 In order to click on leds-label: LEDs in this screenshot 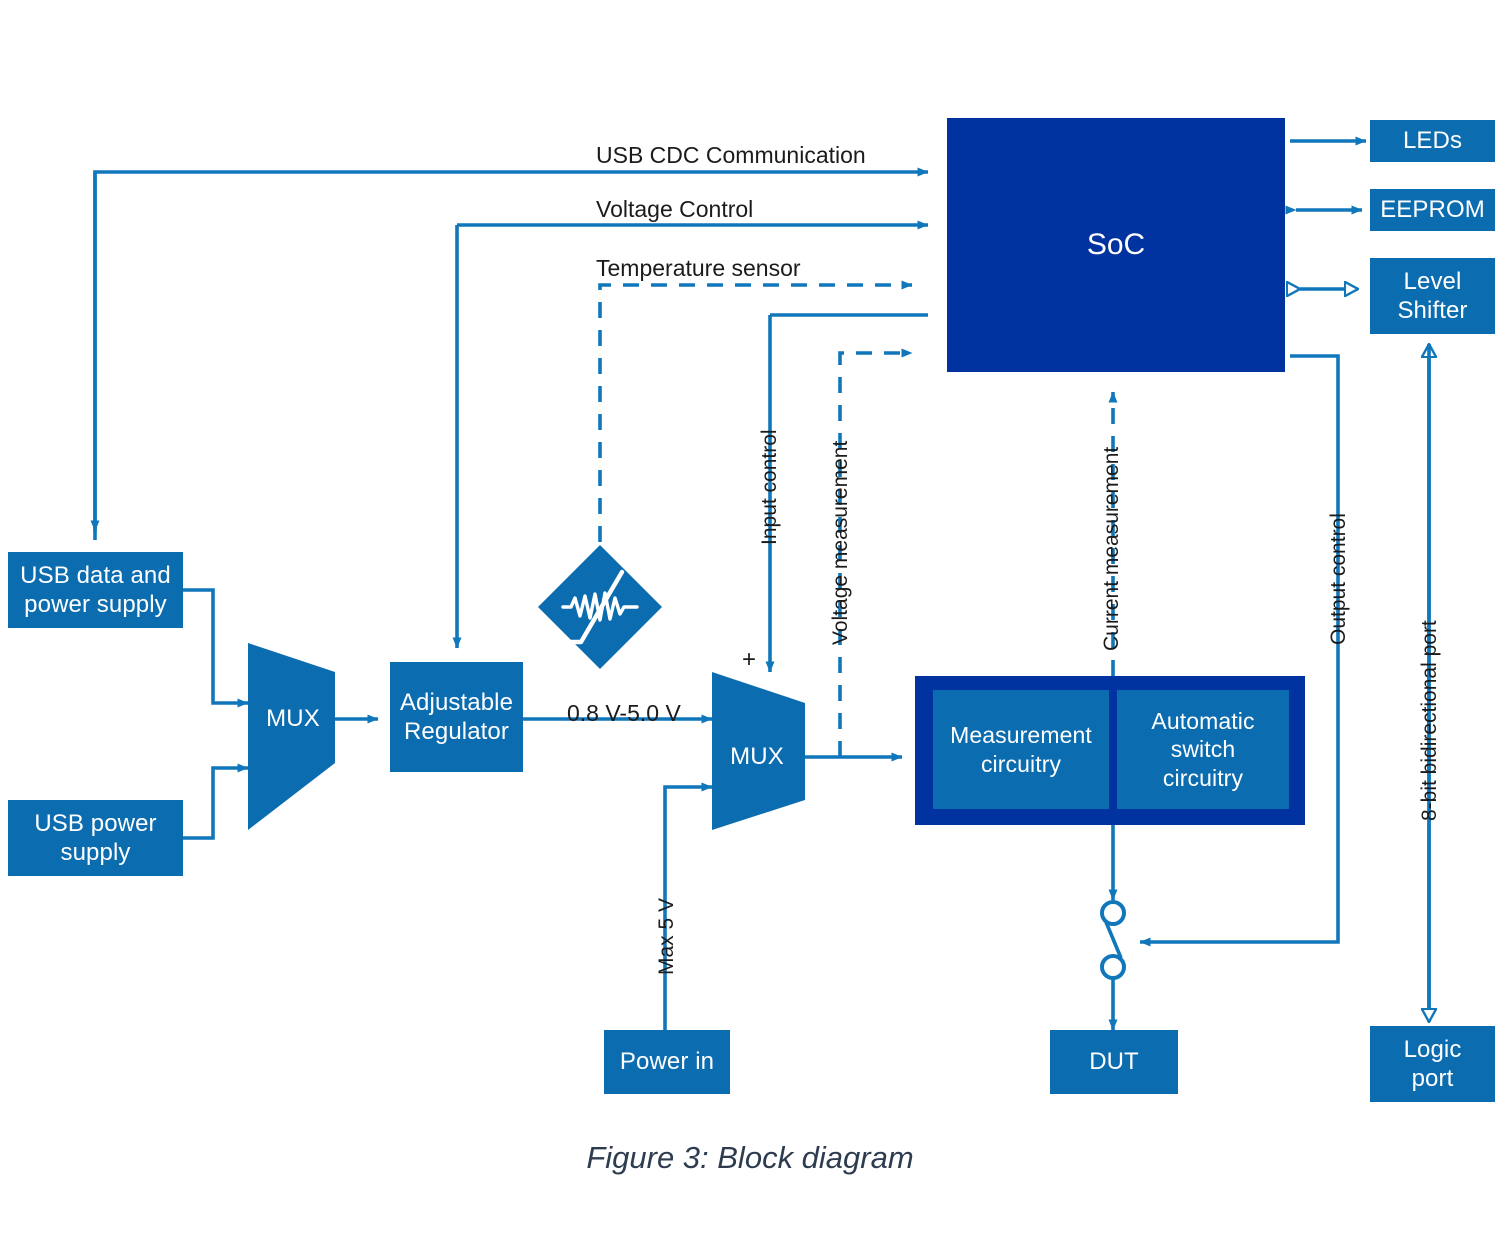, I will do `click(1432, 141)`.